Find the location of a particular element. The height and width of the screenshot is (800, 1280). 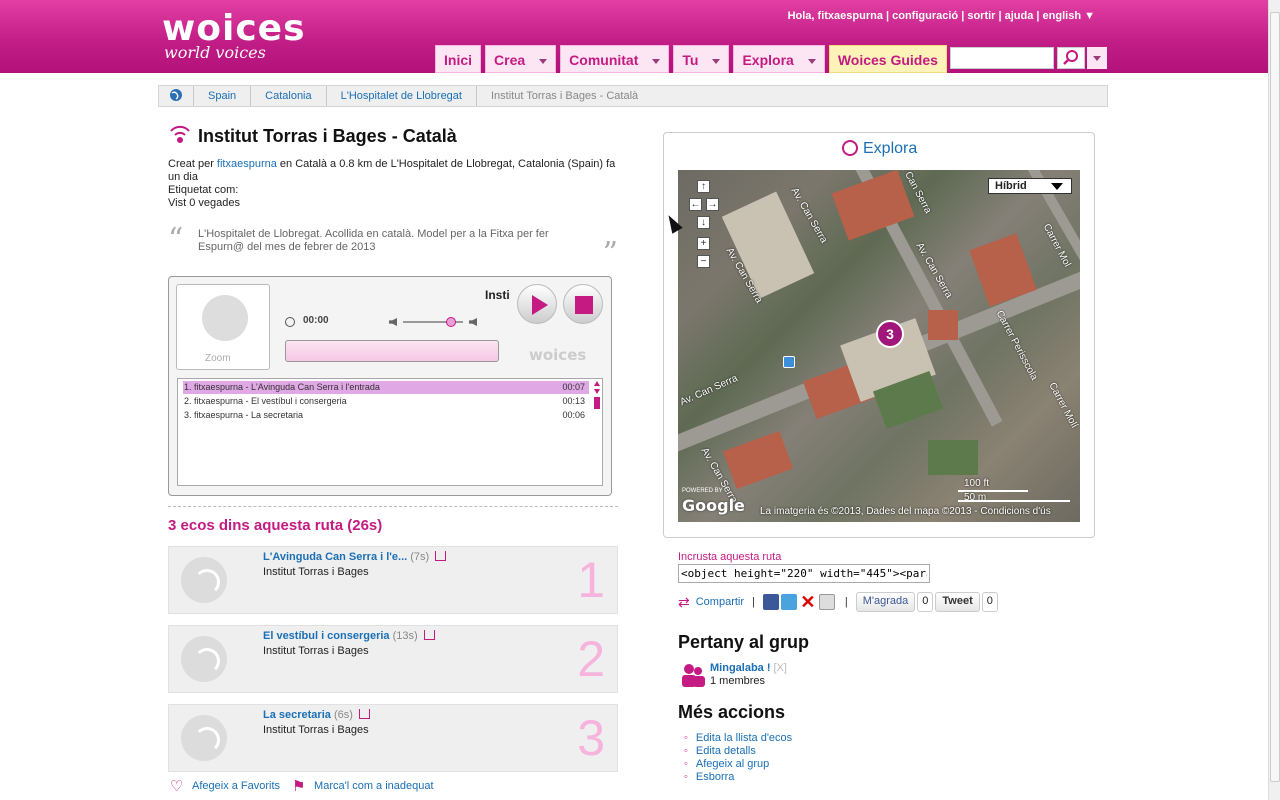

map-building is located at coordinates (873, 205).